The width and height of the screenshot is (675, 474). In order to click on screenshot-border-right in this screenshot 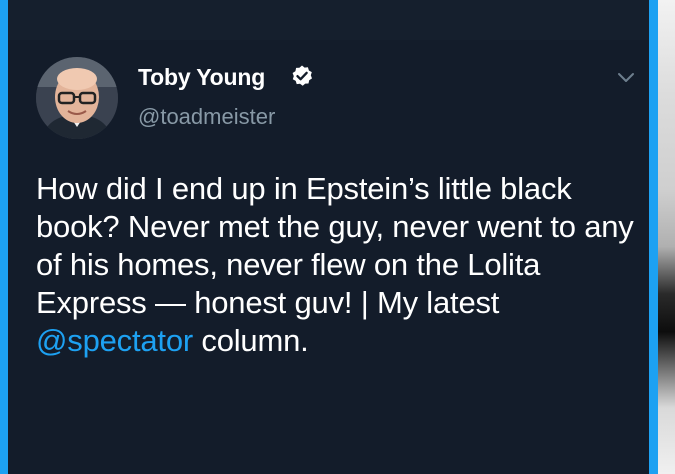, I will do `click(653, 237)`.